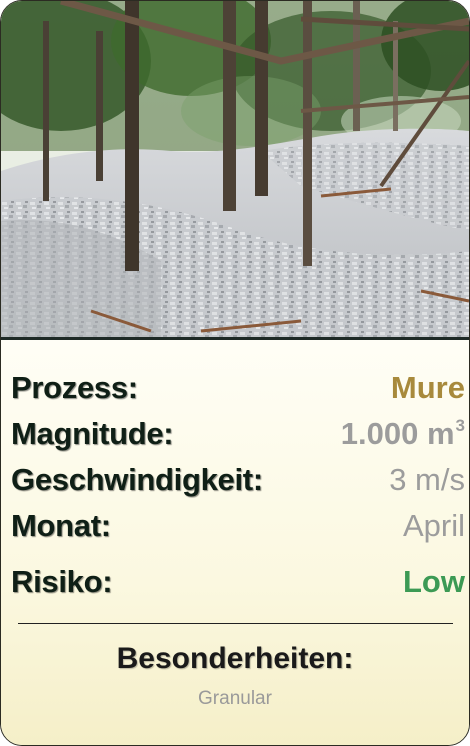 This screenshot has width=470, height=746. I want to click on process-value: Mure, so click(427, 387).